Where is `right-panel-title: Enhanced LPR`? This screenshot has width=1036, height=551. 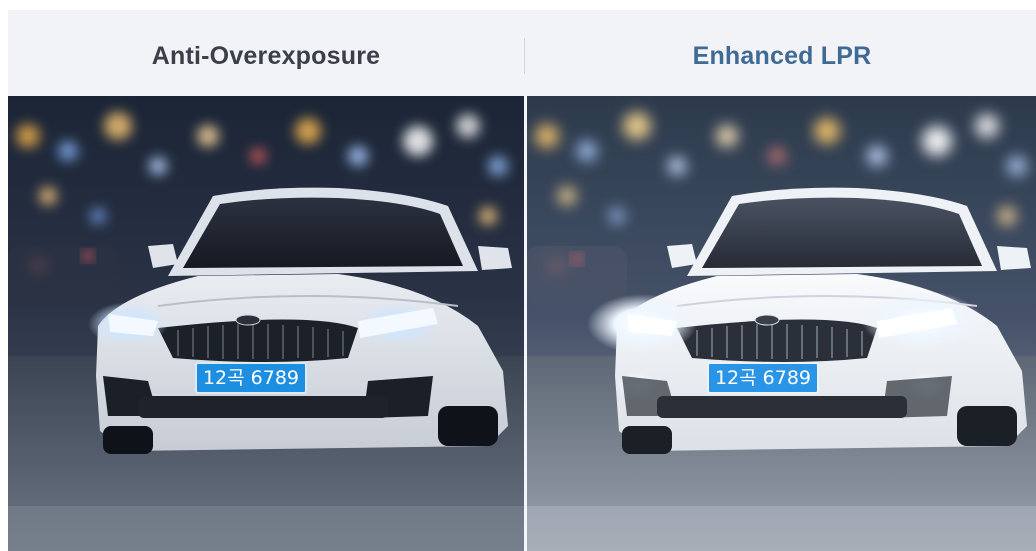
right-panel-title: Enhanced LPR is located at coordinates (782, 56).